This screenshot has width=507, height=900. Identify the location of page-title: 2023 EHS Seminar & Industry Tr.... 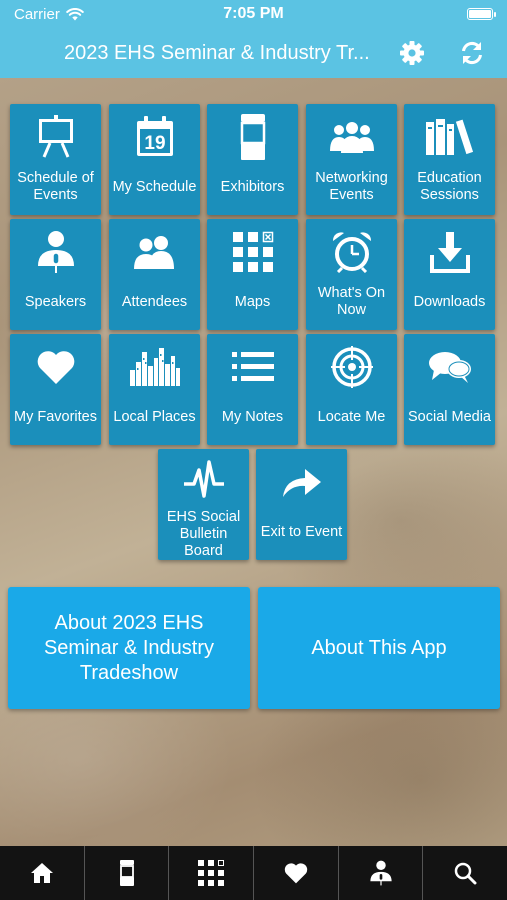
(217, 52).